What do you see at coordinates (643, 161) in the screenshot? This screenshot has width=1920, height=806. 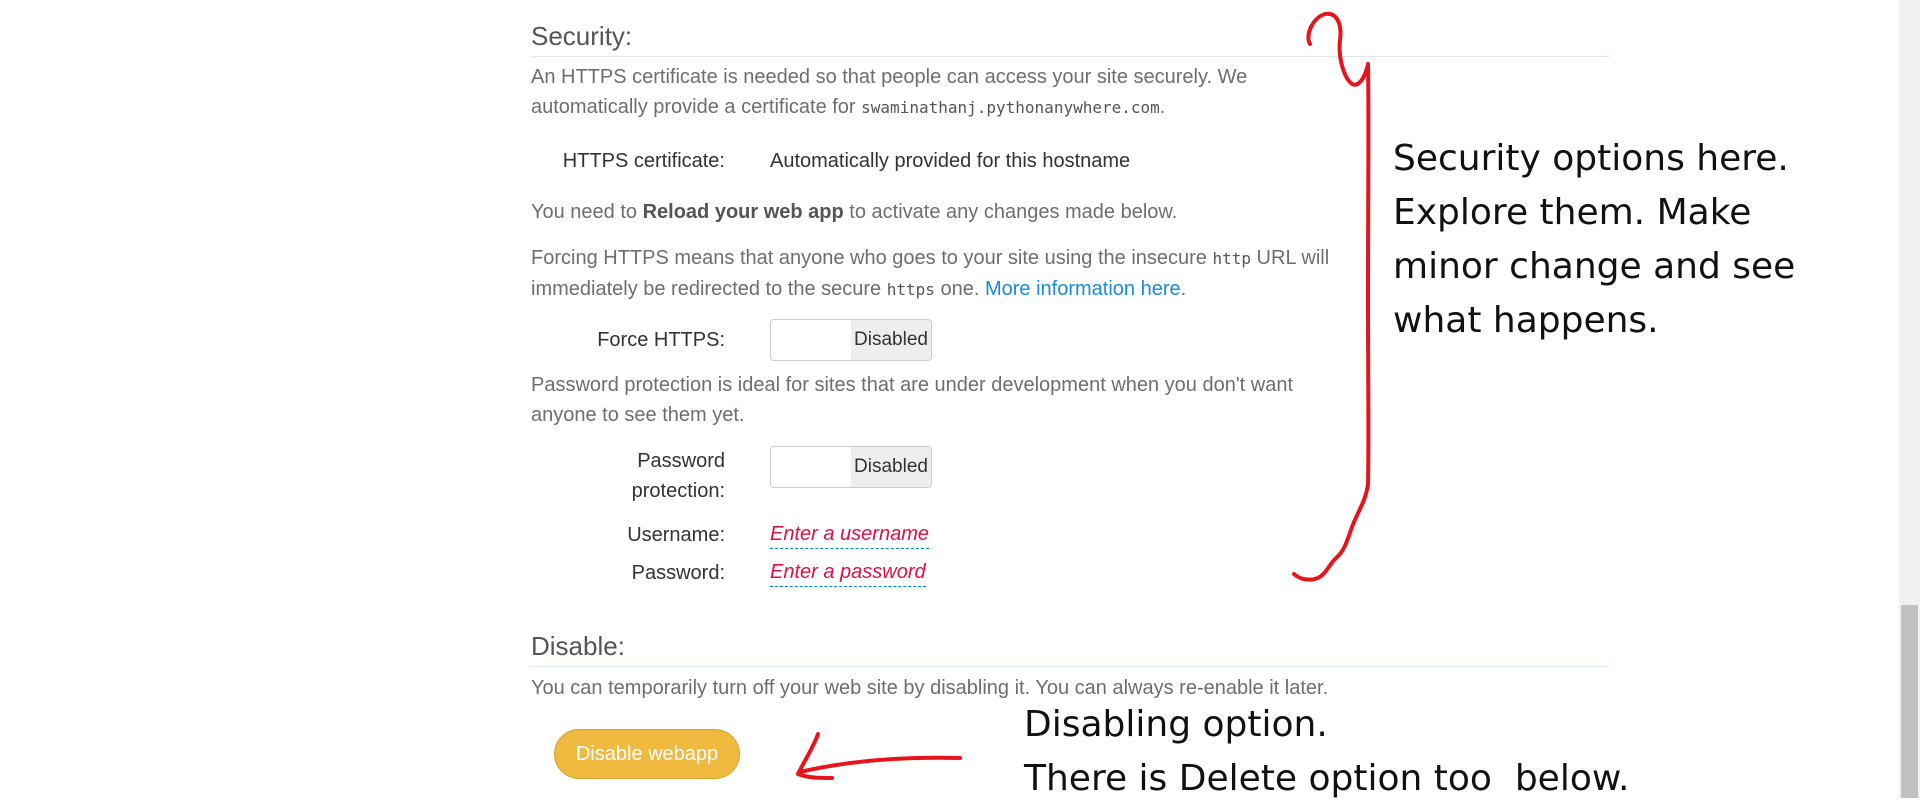 I see `https-certificate-label: HTTPS certificate:` at bounding box center [643, 161].